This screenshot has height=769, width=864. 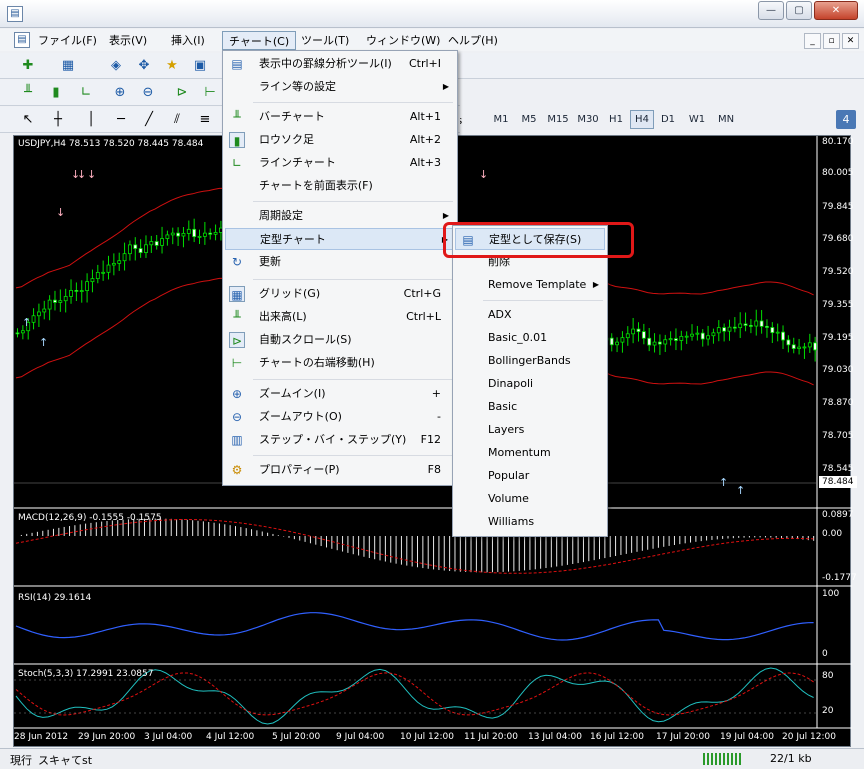 What do you see at coordinates (340, 470) in the screenshot?
I see `menu-item-properties: ⚙ プロパティー(P) F8` at bounding box center [340, 470].